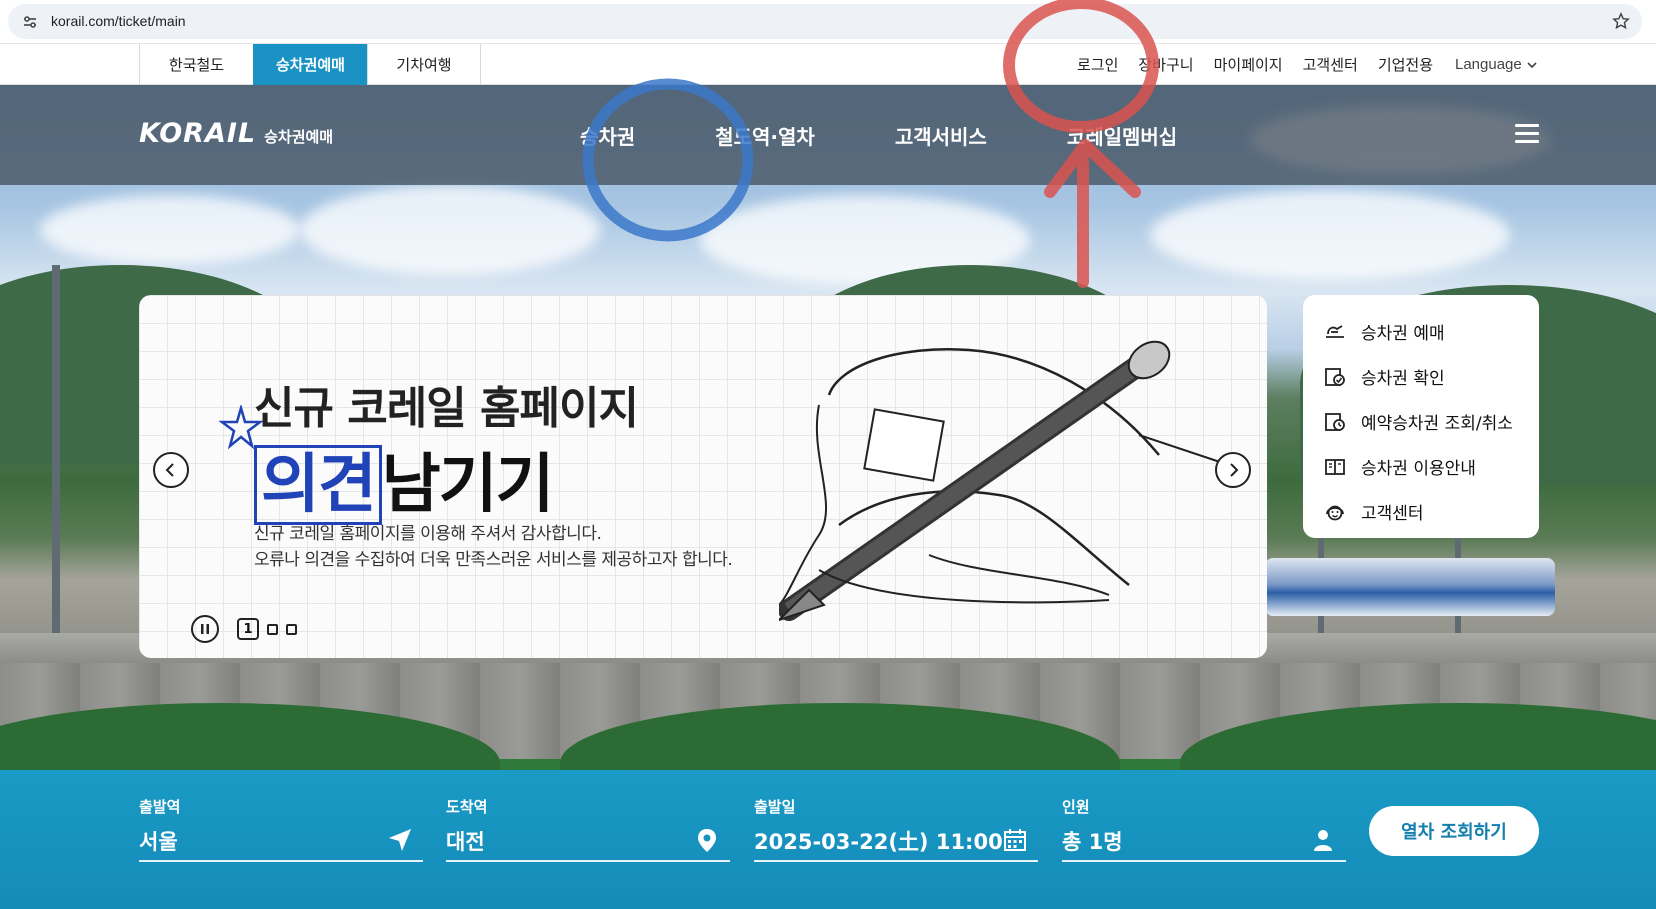 The height and width of the screenshot is (909, 1656). What do you see at coordinates (465, 841) in the screenshot?
I see `arrival-value: 대전` at bounding box center [465, 841].